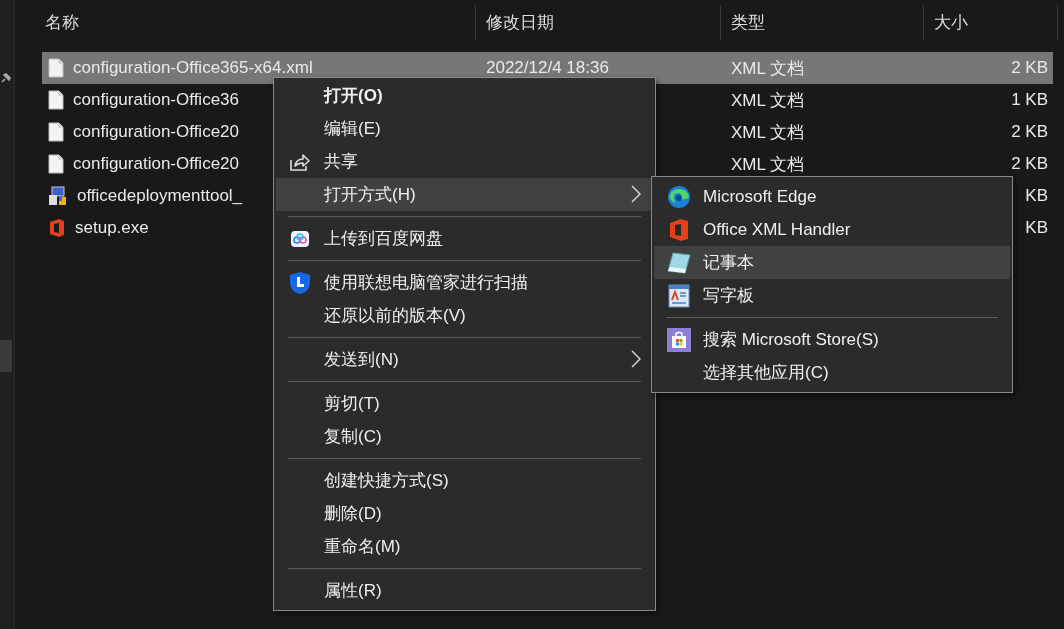 Image resolution: width=1064 pixels, height=629 pixels. What do you see at coordinates (193, 68) in the screenshot?
I see `file-name: configuration-Office365-x64.xml` at bounding box center [193, 68].